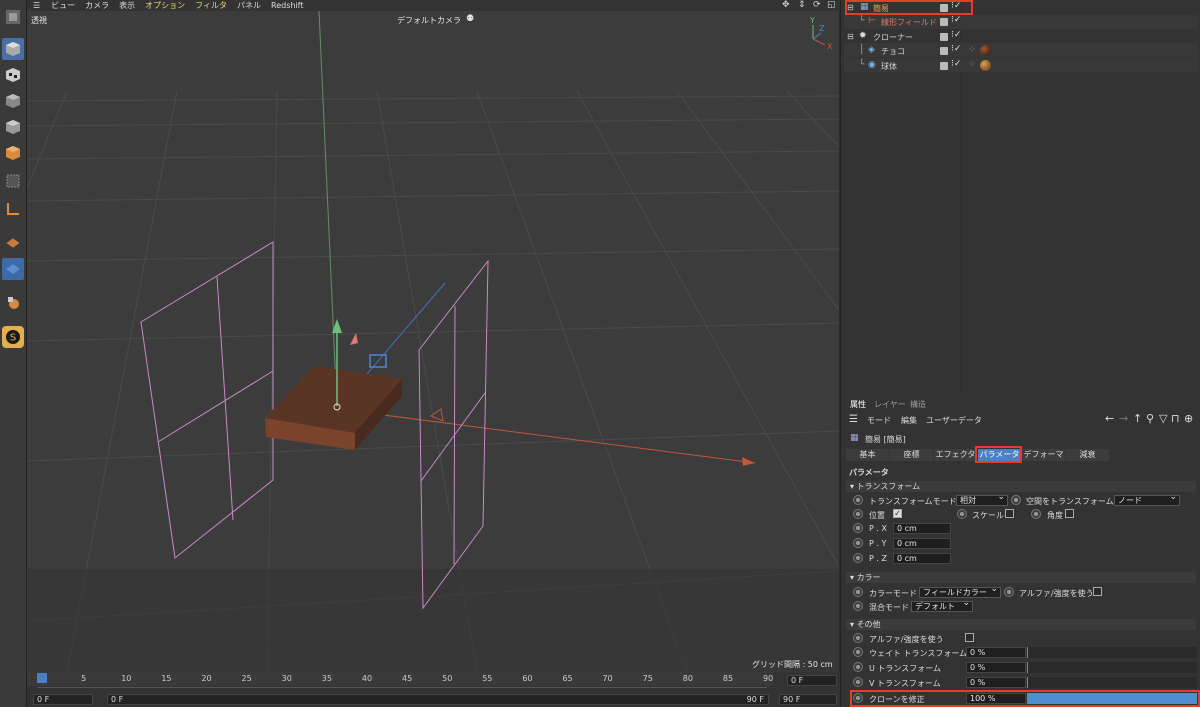 This screenshot has height=707, width=1200. Describe the element at coordinates (858, 404) in the screenshot. I see `tab-attributes: 属性` at that location.